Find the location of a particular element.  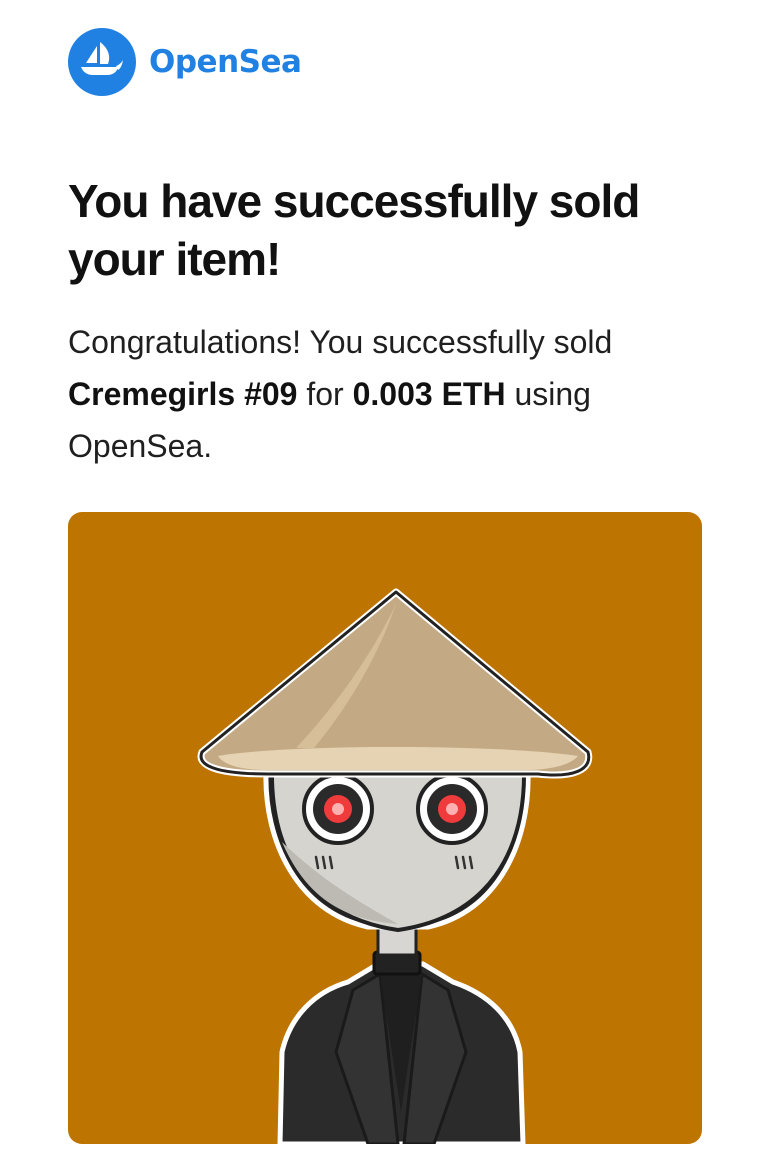

message-connector: for is located at coordinates (325, 394).